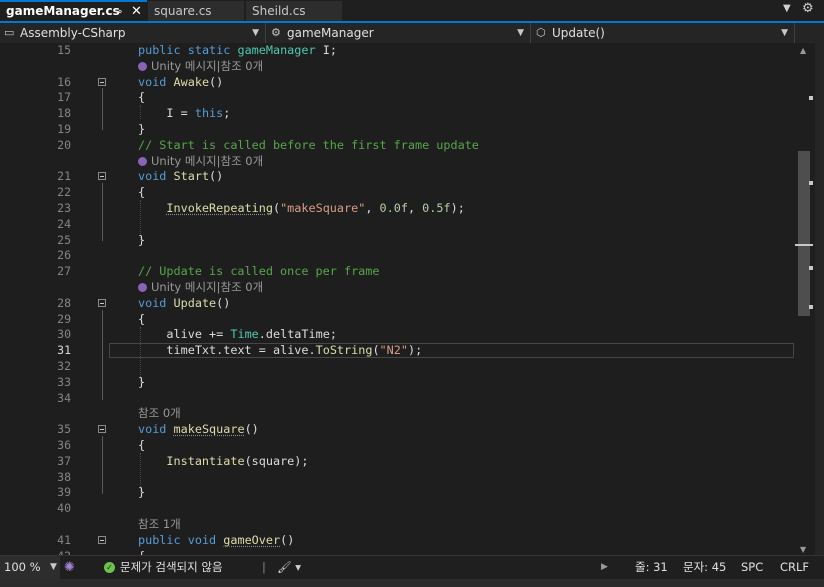 The image size is (824, 587). I want to click on line-number: 23, so click(64, 208).